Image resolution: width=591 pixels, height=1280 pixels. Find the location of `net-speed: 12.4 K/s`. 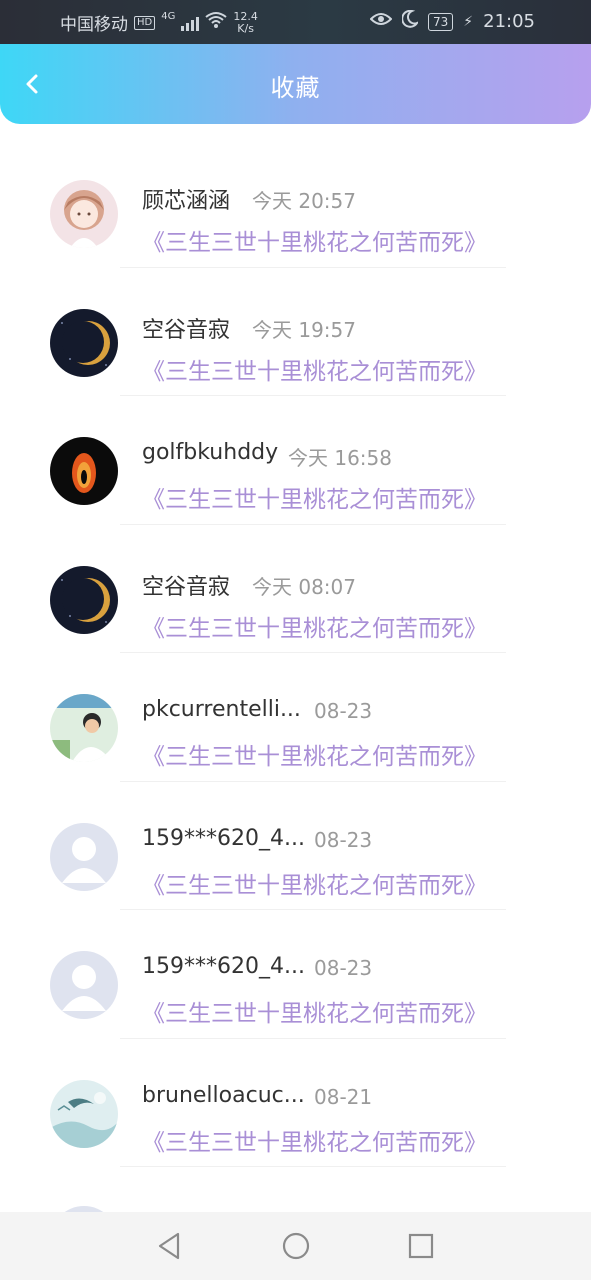

net-speed: 12.4 K/s is located at coordinates (245, 22).